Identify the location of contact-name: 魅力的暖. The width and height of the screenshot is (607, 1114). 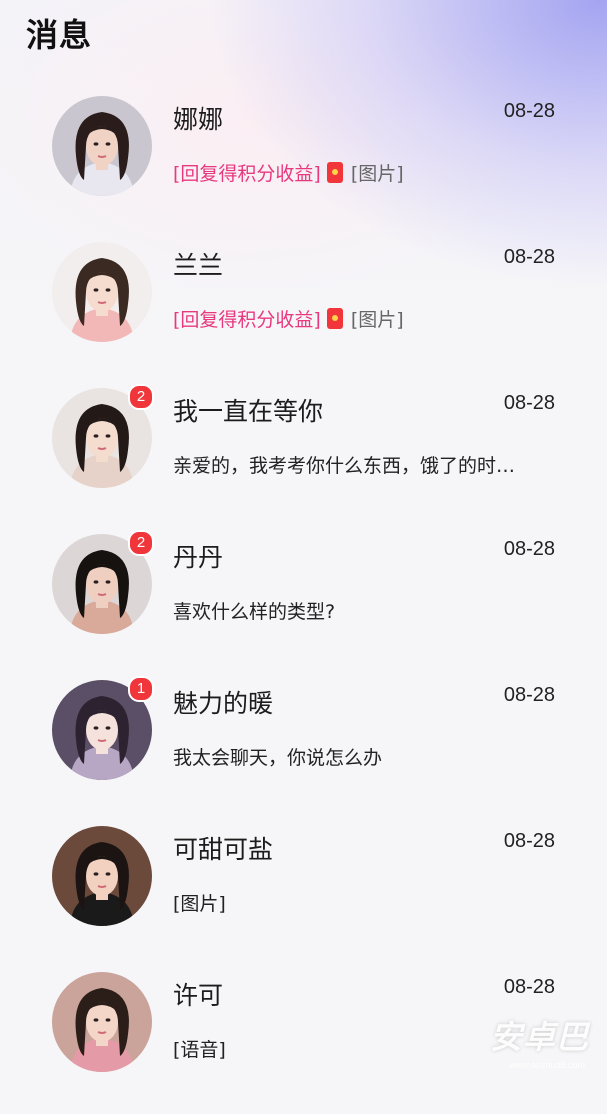
(223, 703).